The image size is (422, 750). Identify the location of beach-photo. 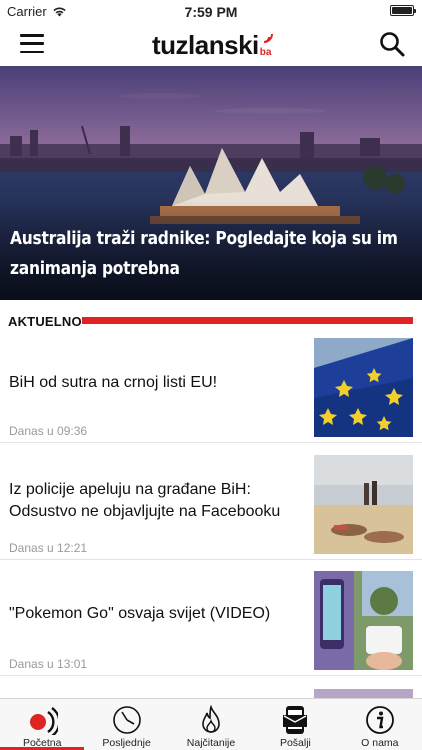
(363, 504).